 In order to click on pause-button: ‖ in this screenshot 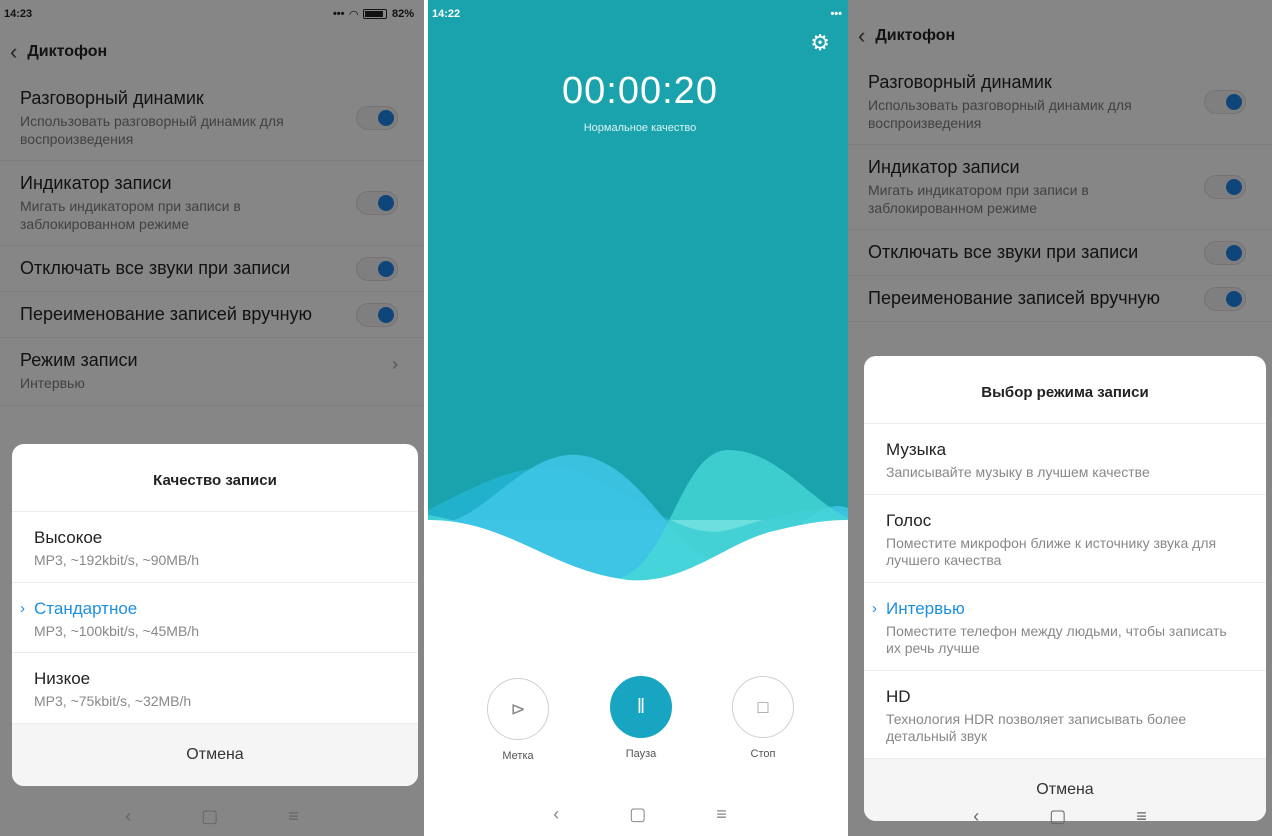, I will do `click(641, 707)`.